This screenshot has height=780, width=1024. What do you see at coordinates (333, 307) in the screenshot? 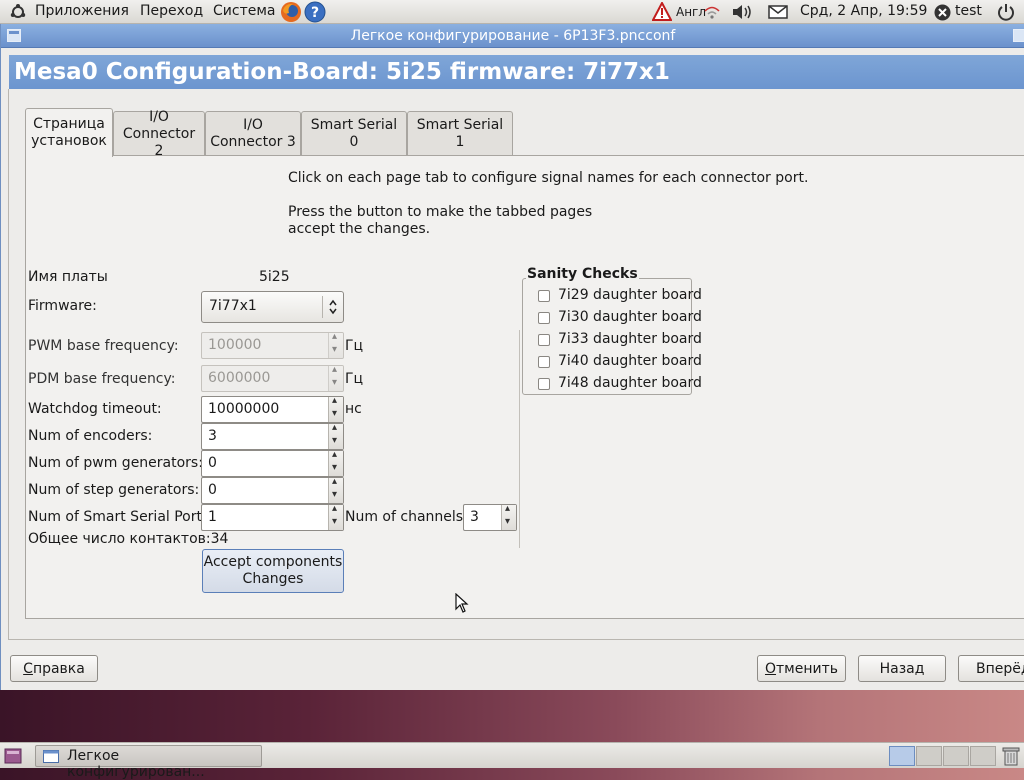
I see `chevron-updown-icon` at bounding box center [333, 307].